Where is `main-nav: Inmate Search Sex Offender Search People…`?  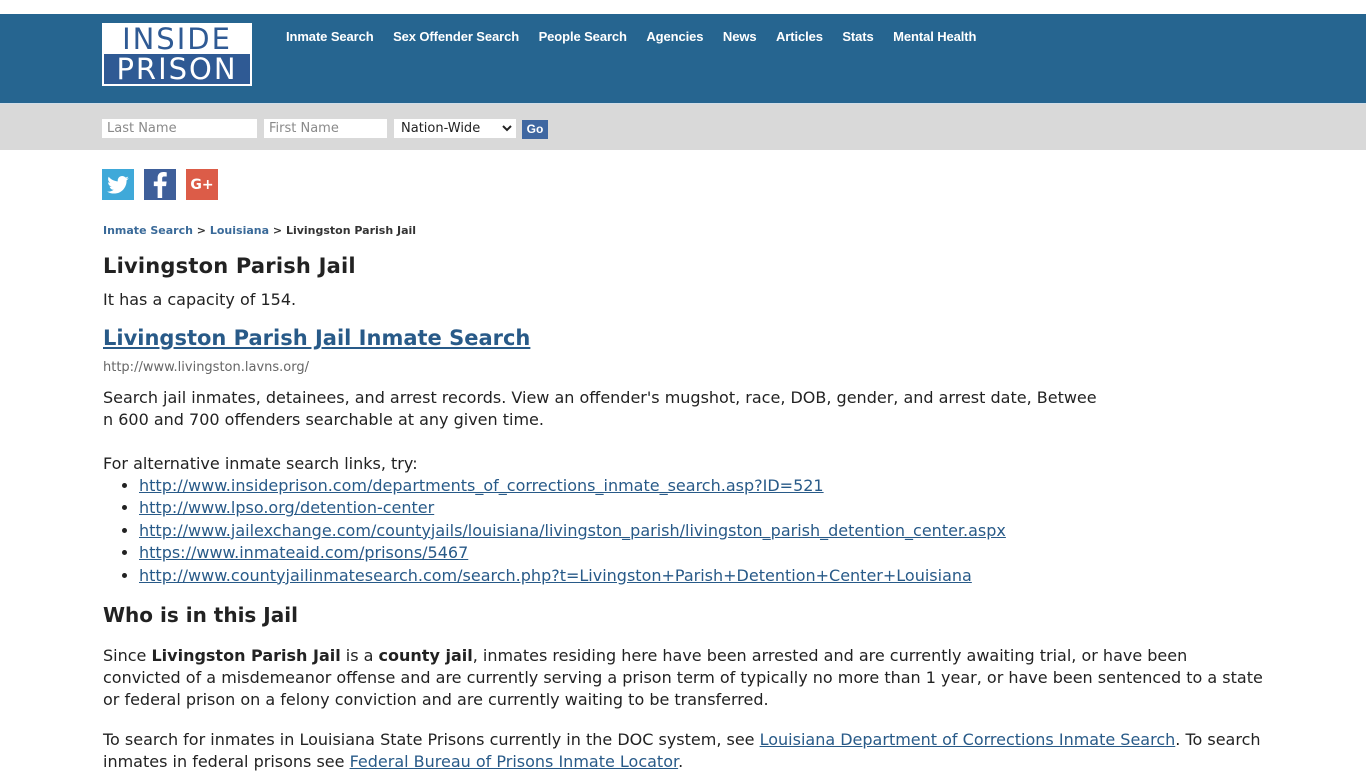
main-nav: Inmate Search Sex Offender Search People… is located at coordinates (641, 37).